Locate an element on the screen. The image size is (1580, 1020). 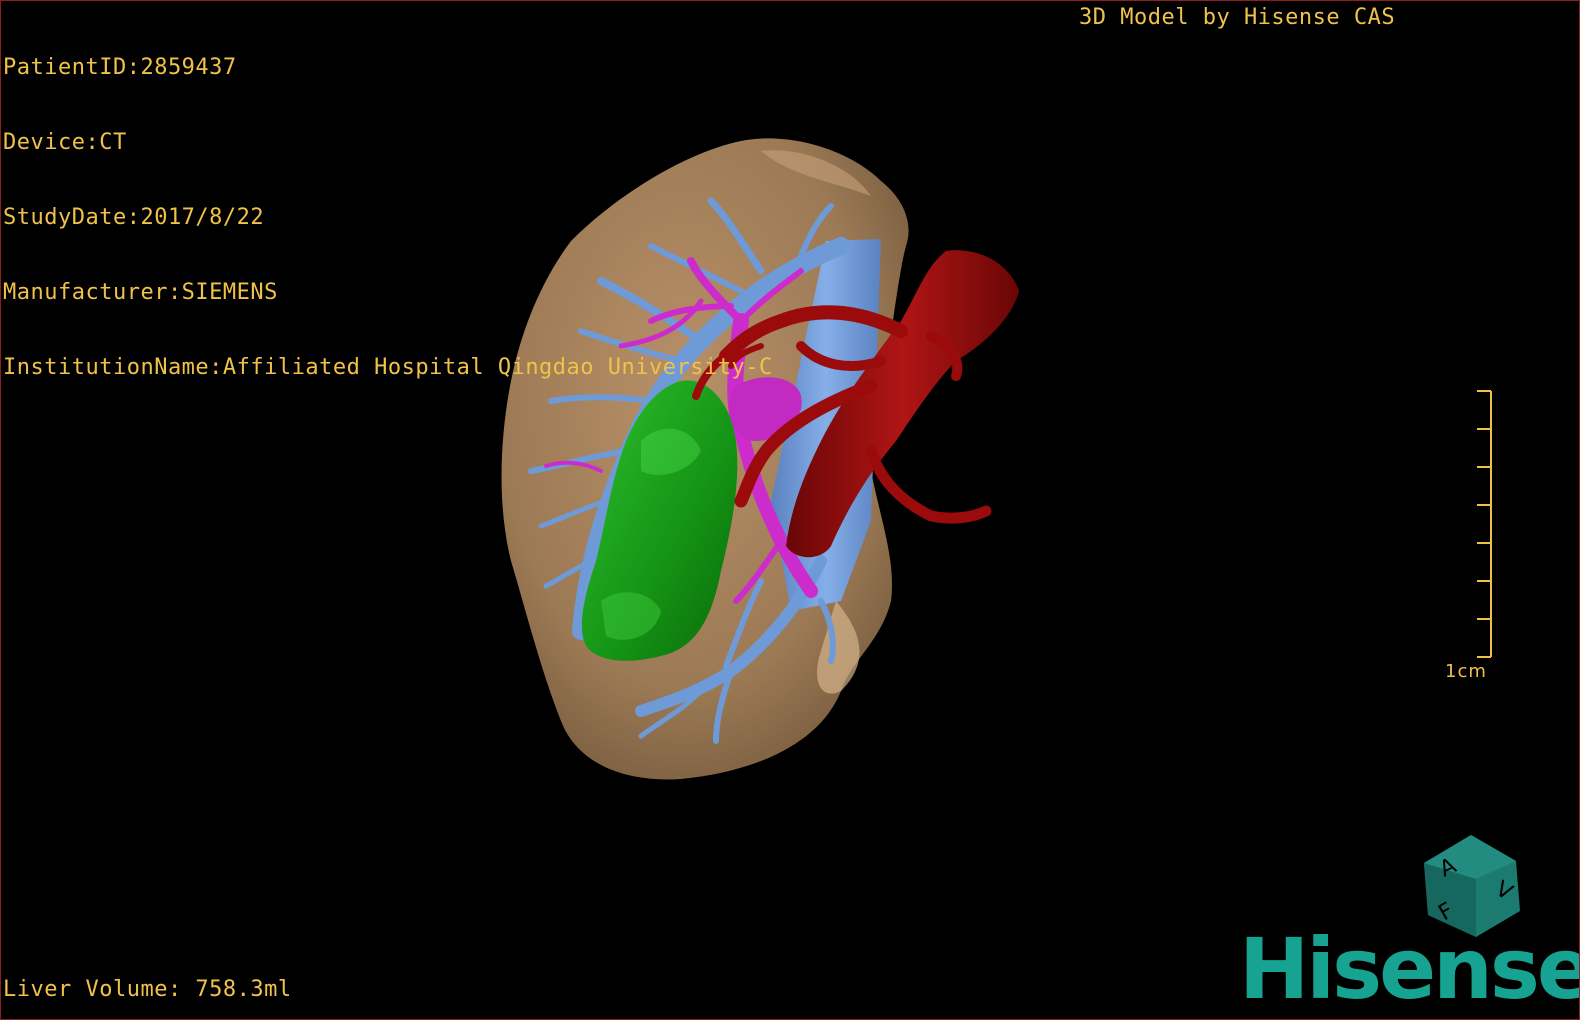
patient-id-text: PatientID:2859437 is located at coordinates (120, 67).